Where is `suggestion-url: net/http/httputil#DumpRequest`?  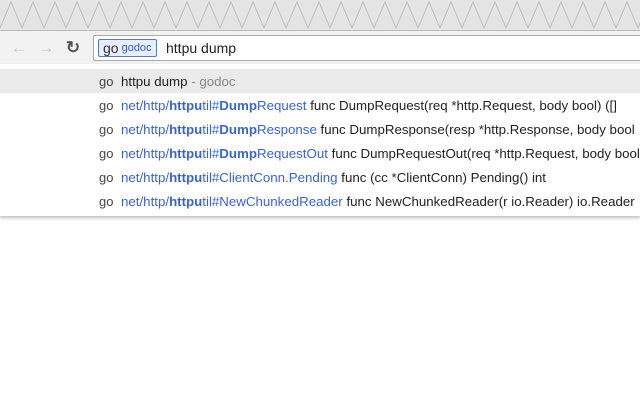
suggestion-url: net/http/httputil#DumpRequest is located at coordinates (214, 105).